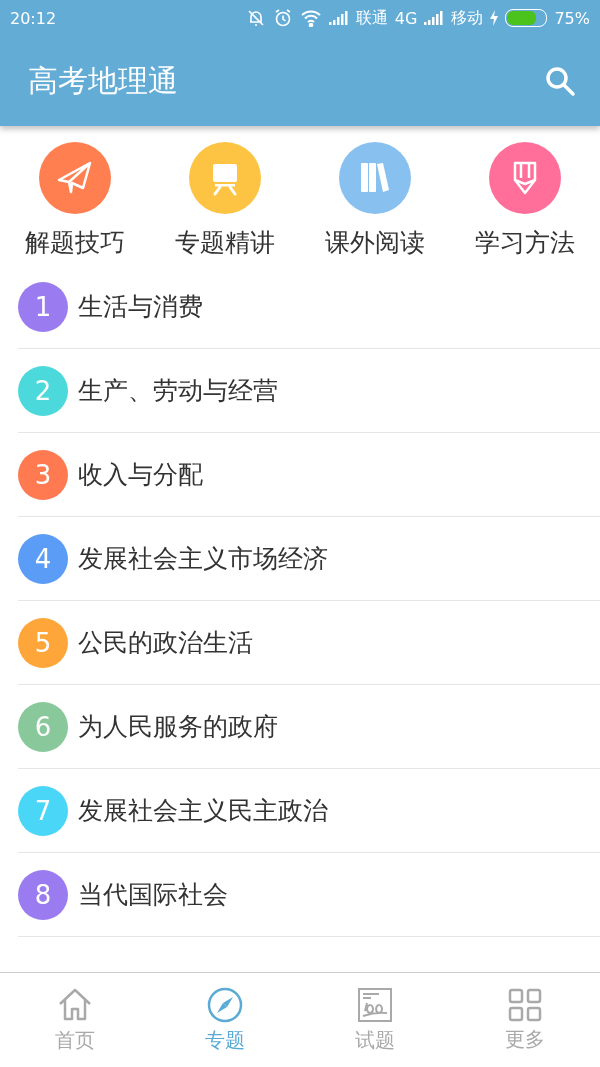  Describe the element at coordinates (494, 18) in the screenshot. I see `charging-icon` at that location.